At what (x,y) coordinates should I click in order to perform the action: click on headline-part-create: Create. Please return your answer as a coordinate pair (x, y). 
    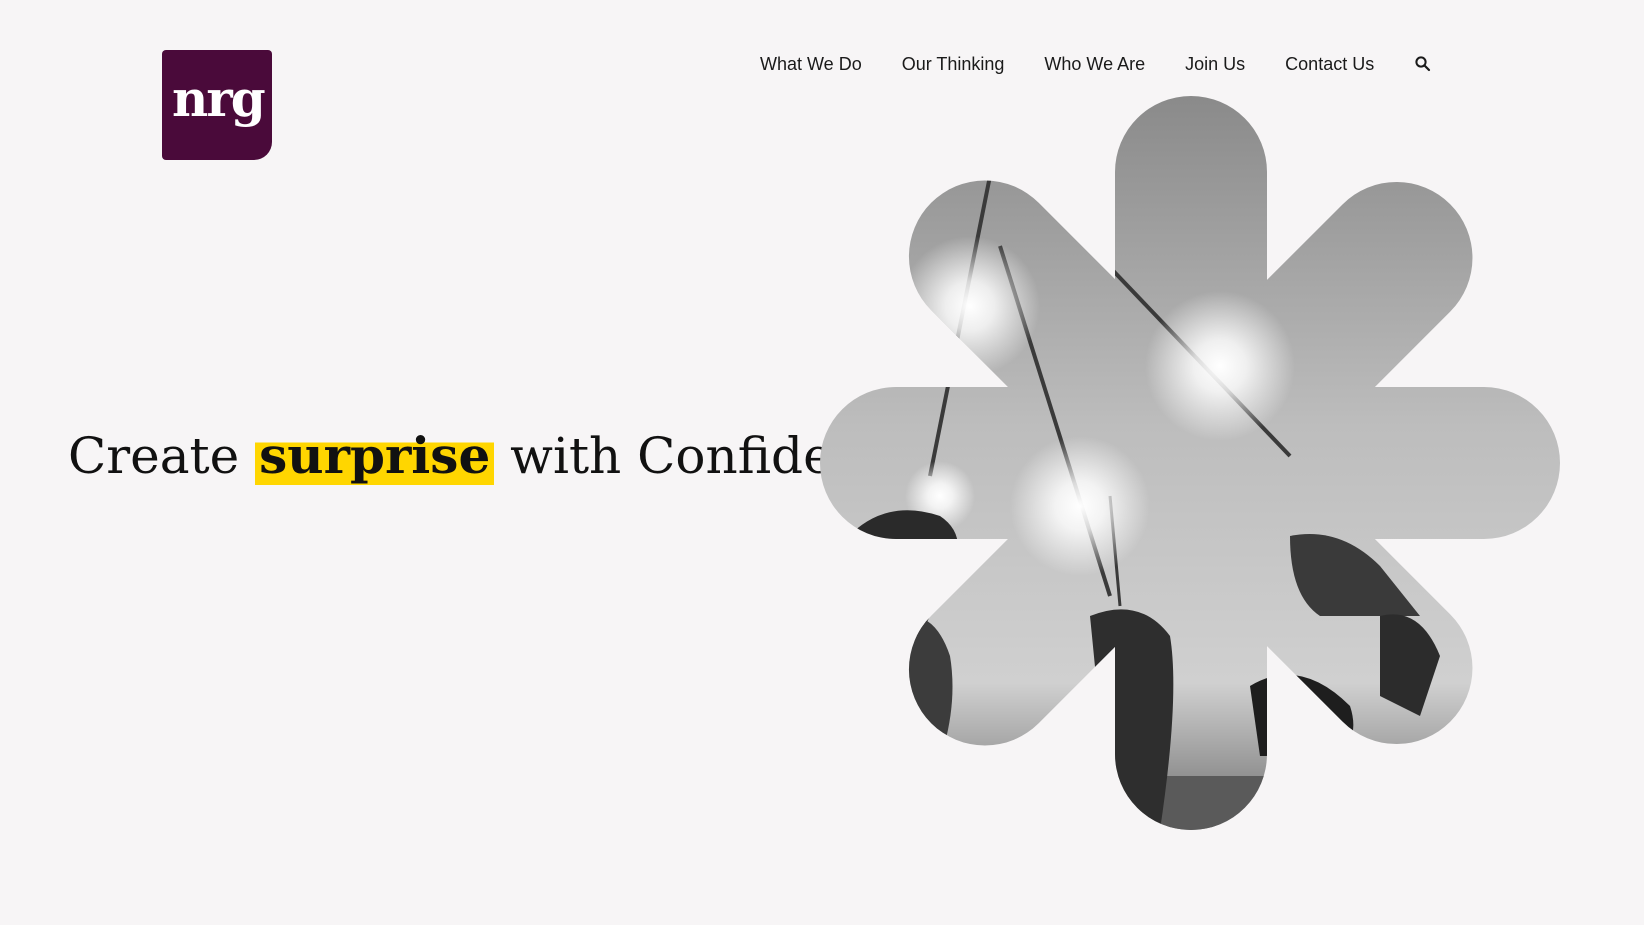
    Looking at the image, I should click on (154, 456).